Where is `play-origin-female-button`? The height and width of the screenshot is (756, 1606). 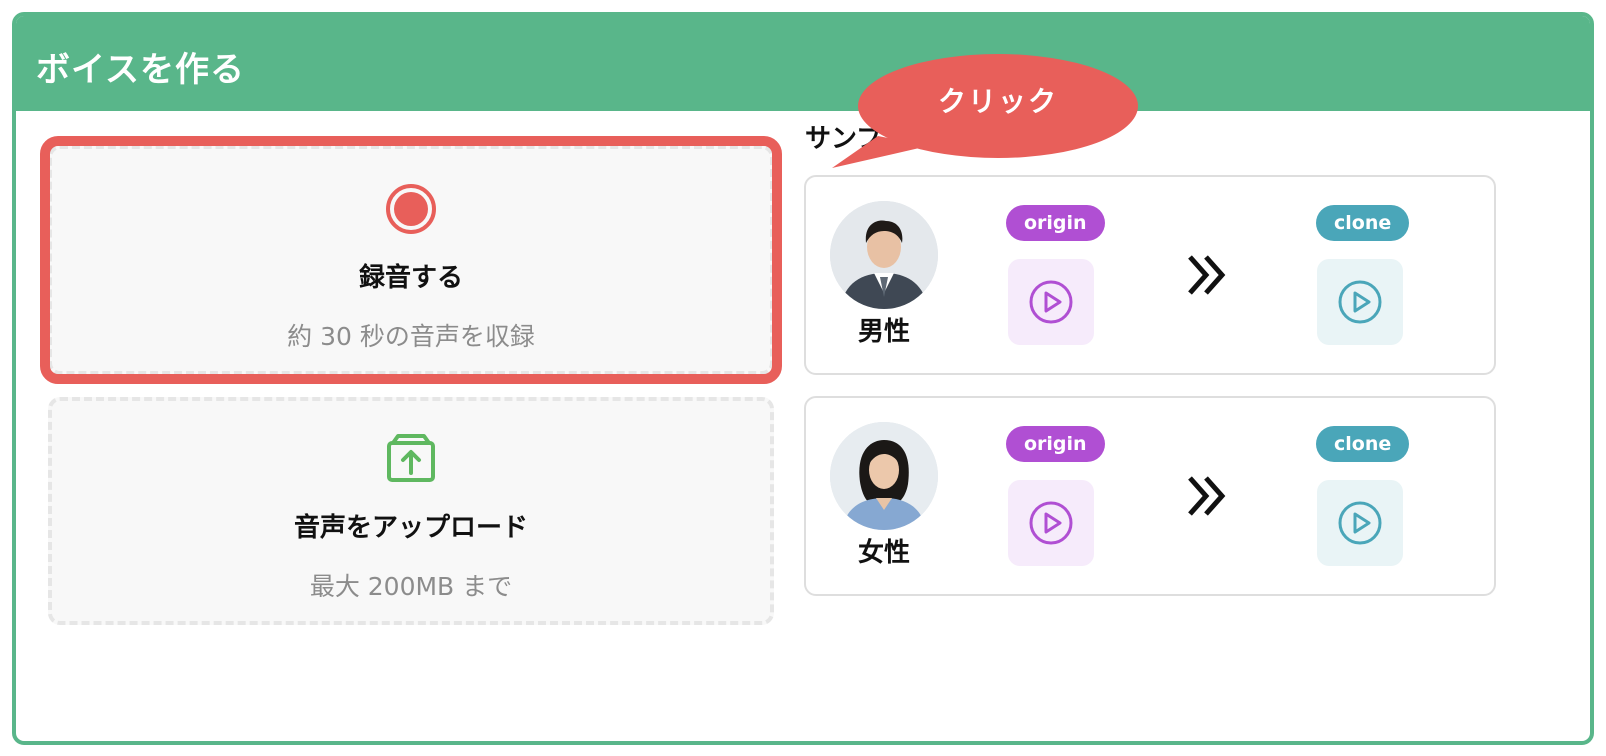
play-origin-female-button is located at coordinates (1051, 523).